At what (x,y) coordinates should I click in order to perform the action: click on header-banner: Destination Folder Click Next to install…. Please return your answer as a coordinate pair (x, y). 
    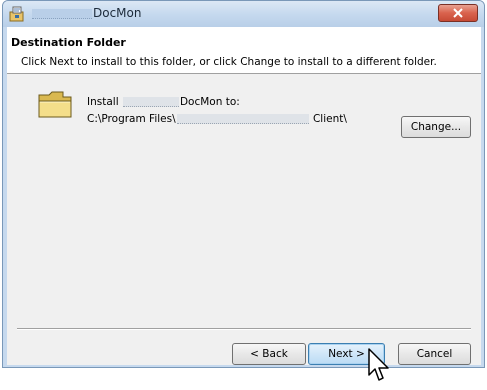
    Looking at the image, I should click on (244, 50).